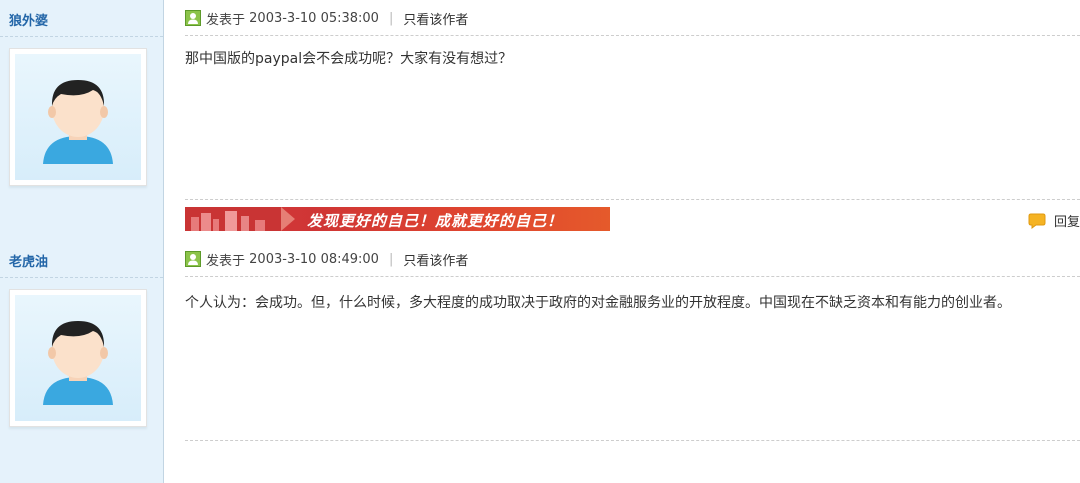  I want to click on author-link: 狼外婆, so click(28, 19).